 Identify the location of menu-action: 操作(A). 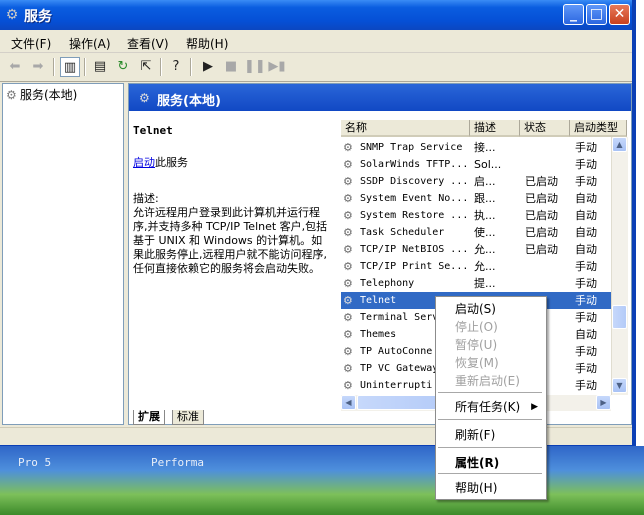
(90, 43).